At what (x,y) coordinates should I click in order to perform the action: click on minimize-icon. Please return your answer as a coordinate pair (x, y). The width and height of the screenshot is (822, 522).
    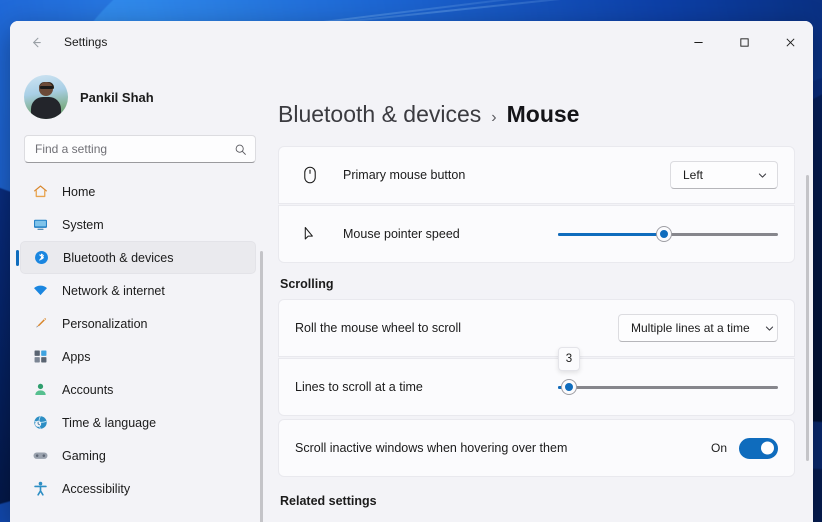
    Looking at the image, I should click on (698, 42).